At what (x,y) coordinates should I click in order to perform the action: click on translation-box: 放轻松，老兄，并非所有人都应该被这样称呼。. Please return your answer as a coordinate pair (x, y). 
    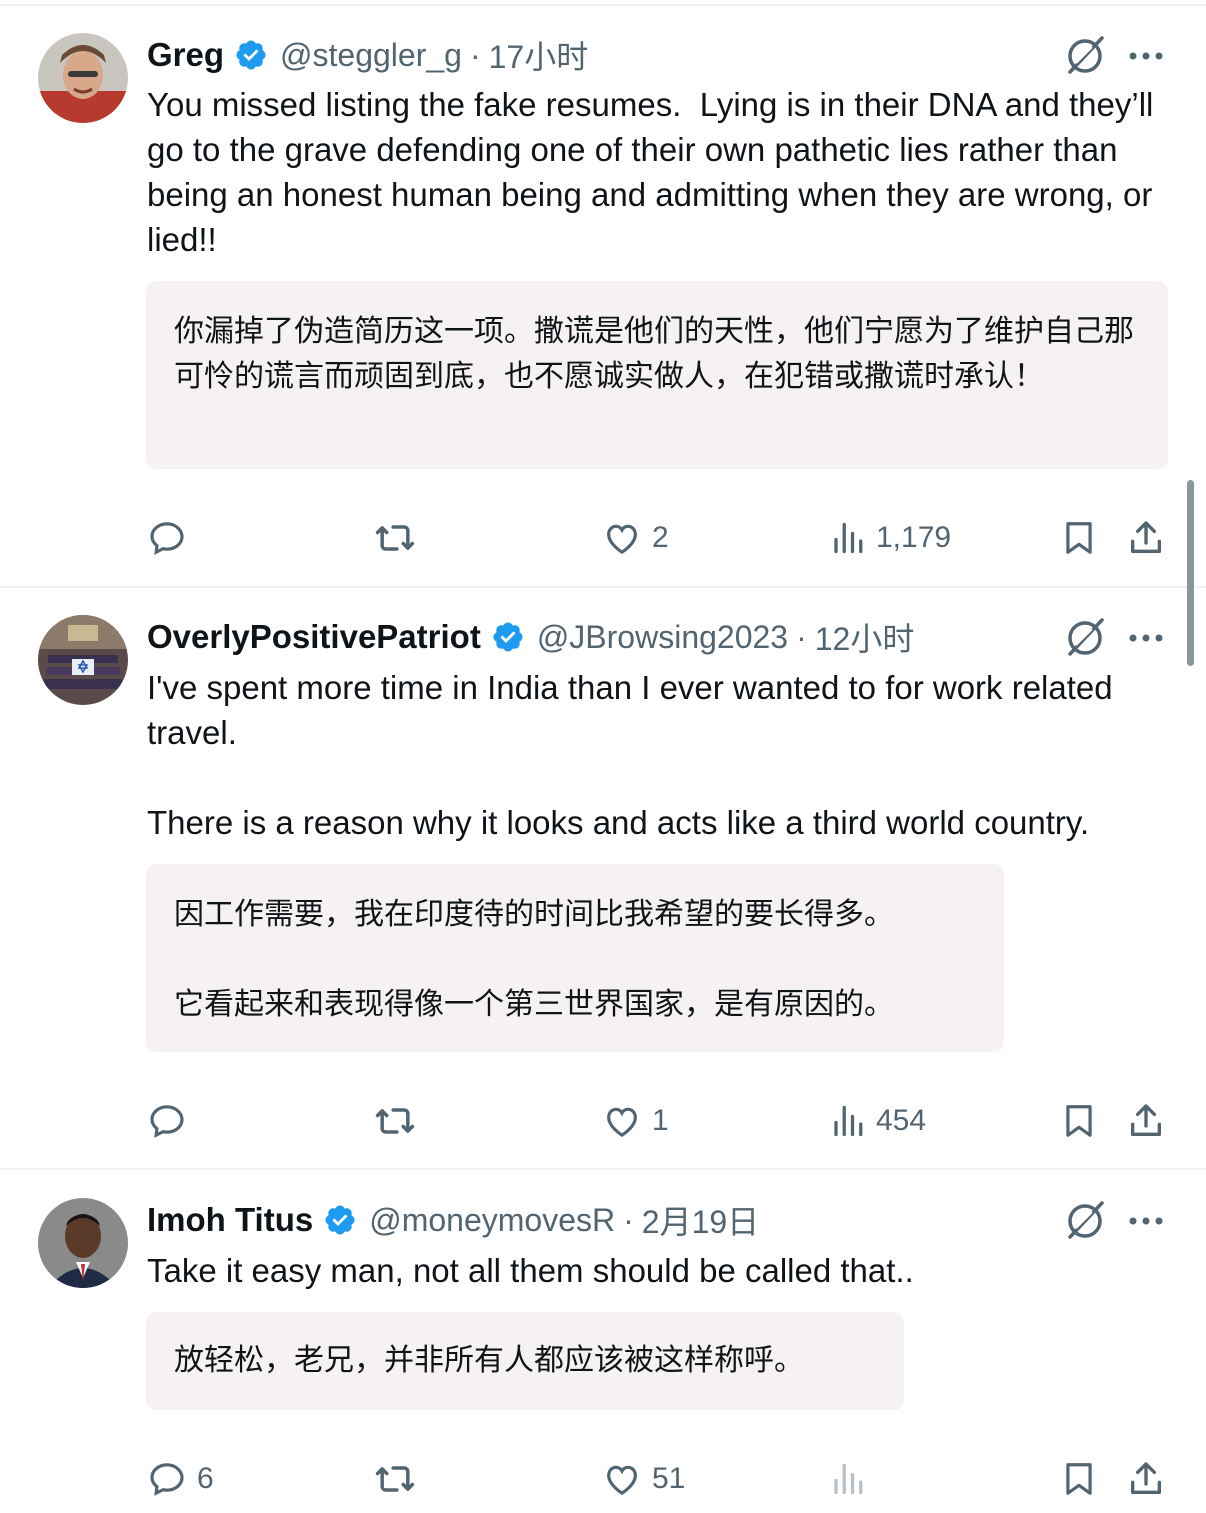
    Looking at the image, I should click on (525, 1361).